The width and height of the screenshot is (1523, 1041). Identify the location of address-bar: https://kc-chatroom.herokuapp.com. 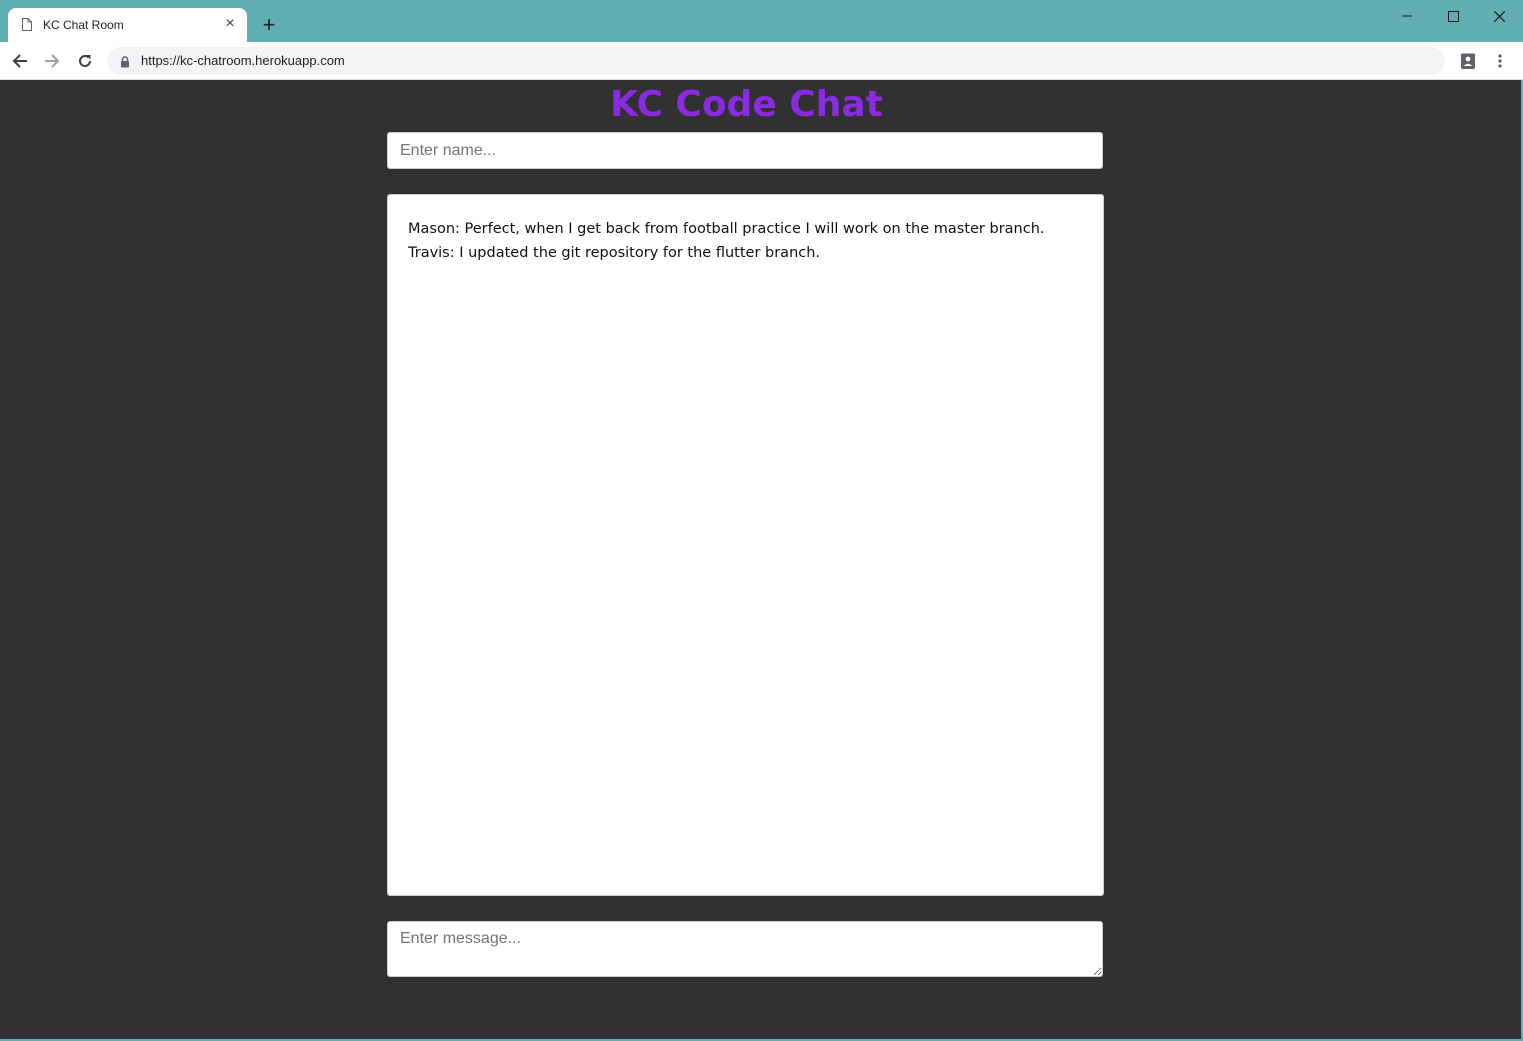
(776, 61).